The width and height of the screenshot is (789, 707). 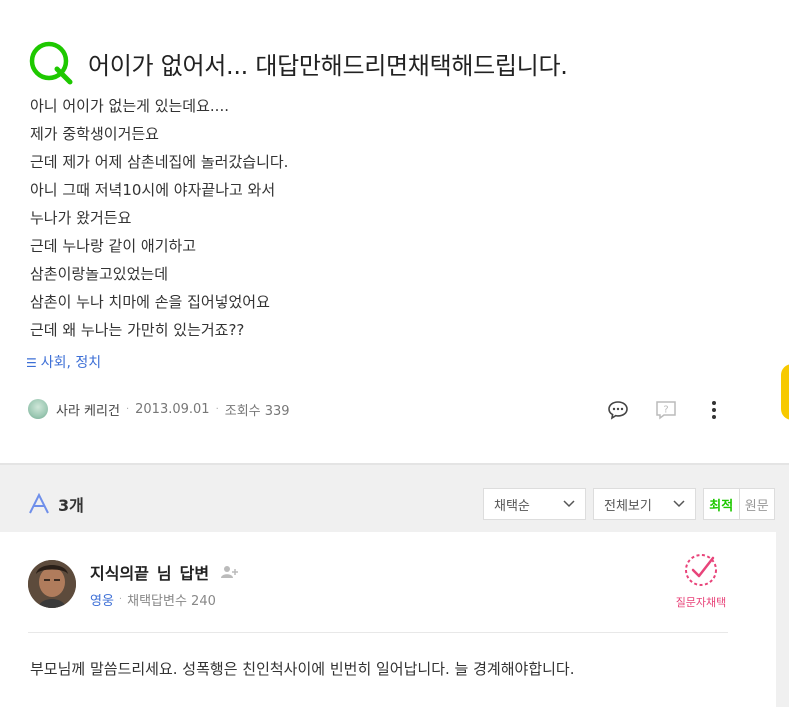 What do you see at coordinates (722, 504) in the screenshot?
I see `toggle-best: 최적` at bounding box center [722, 504].